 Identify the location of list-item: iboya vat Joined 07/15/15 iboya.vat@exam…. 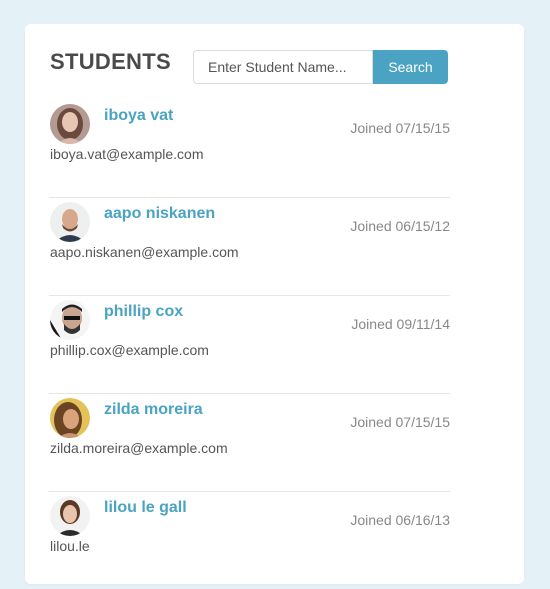
(249, 149).